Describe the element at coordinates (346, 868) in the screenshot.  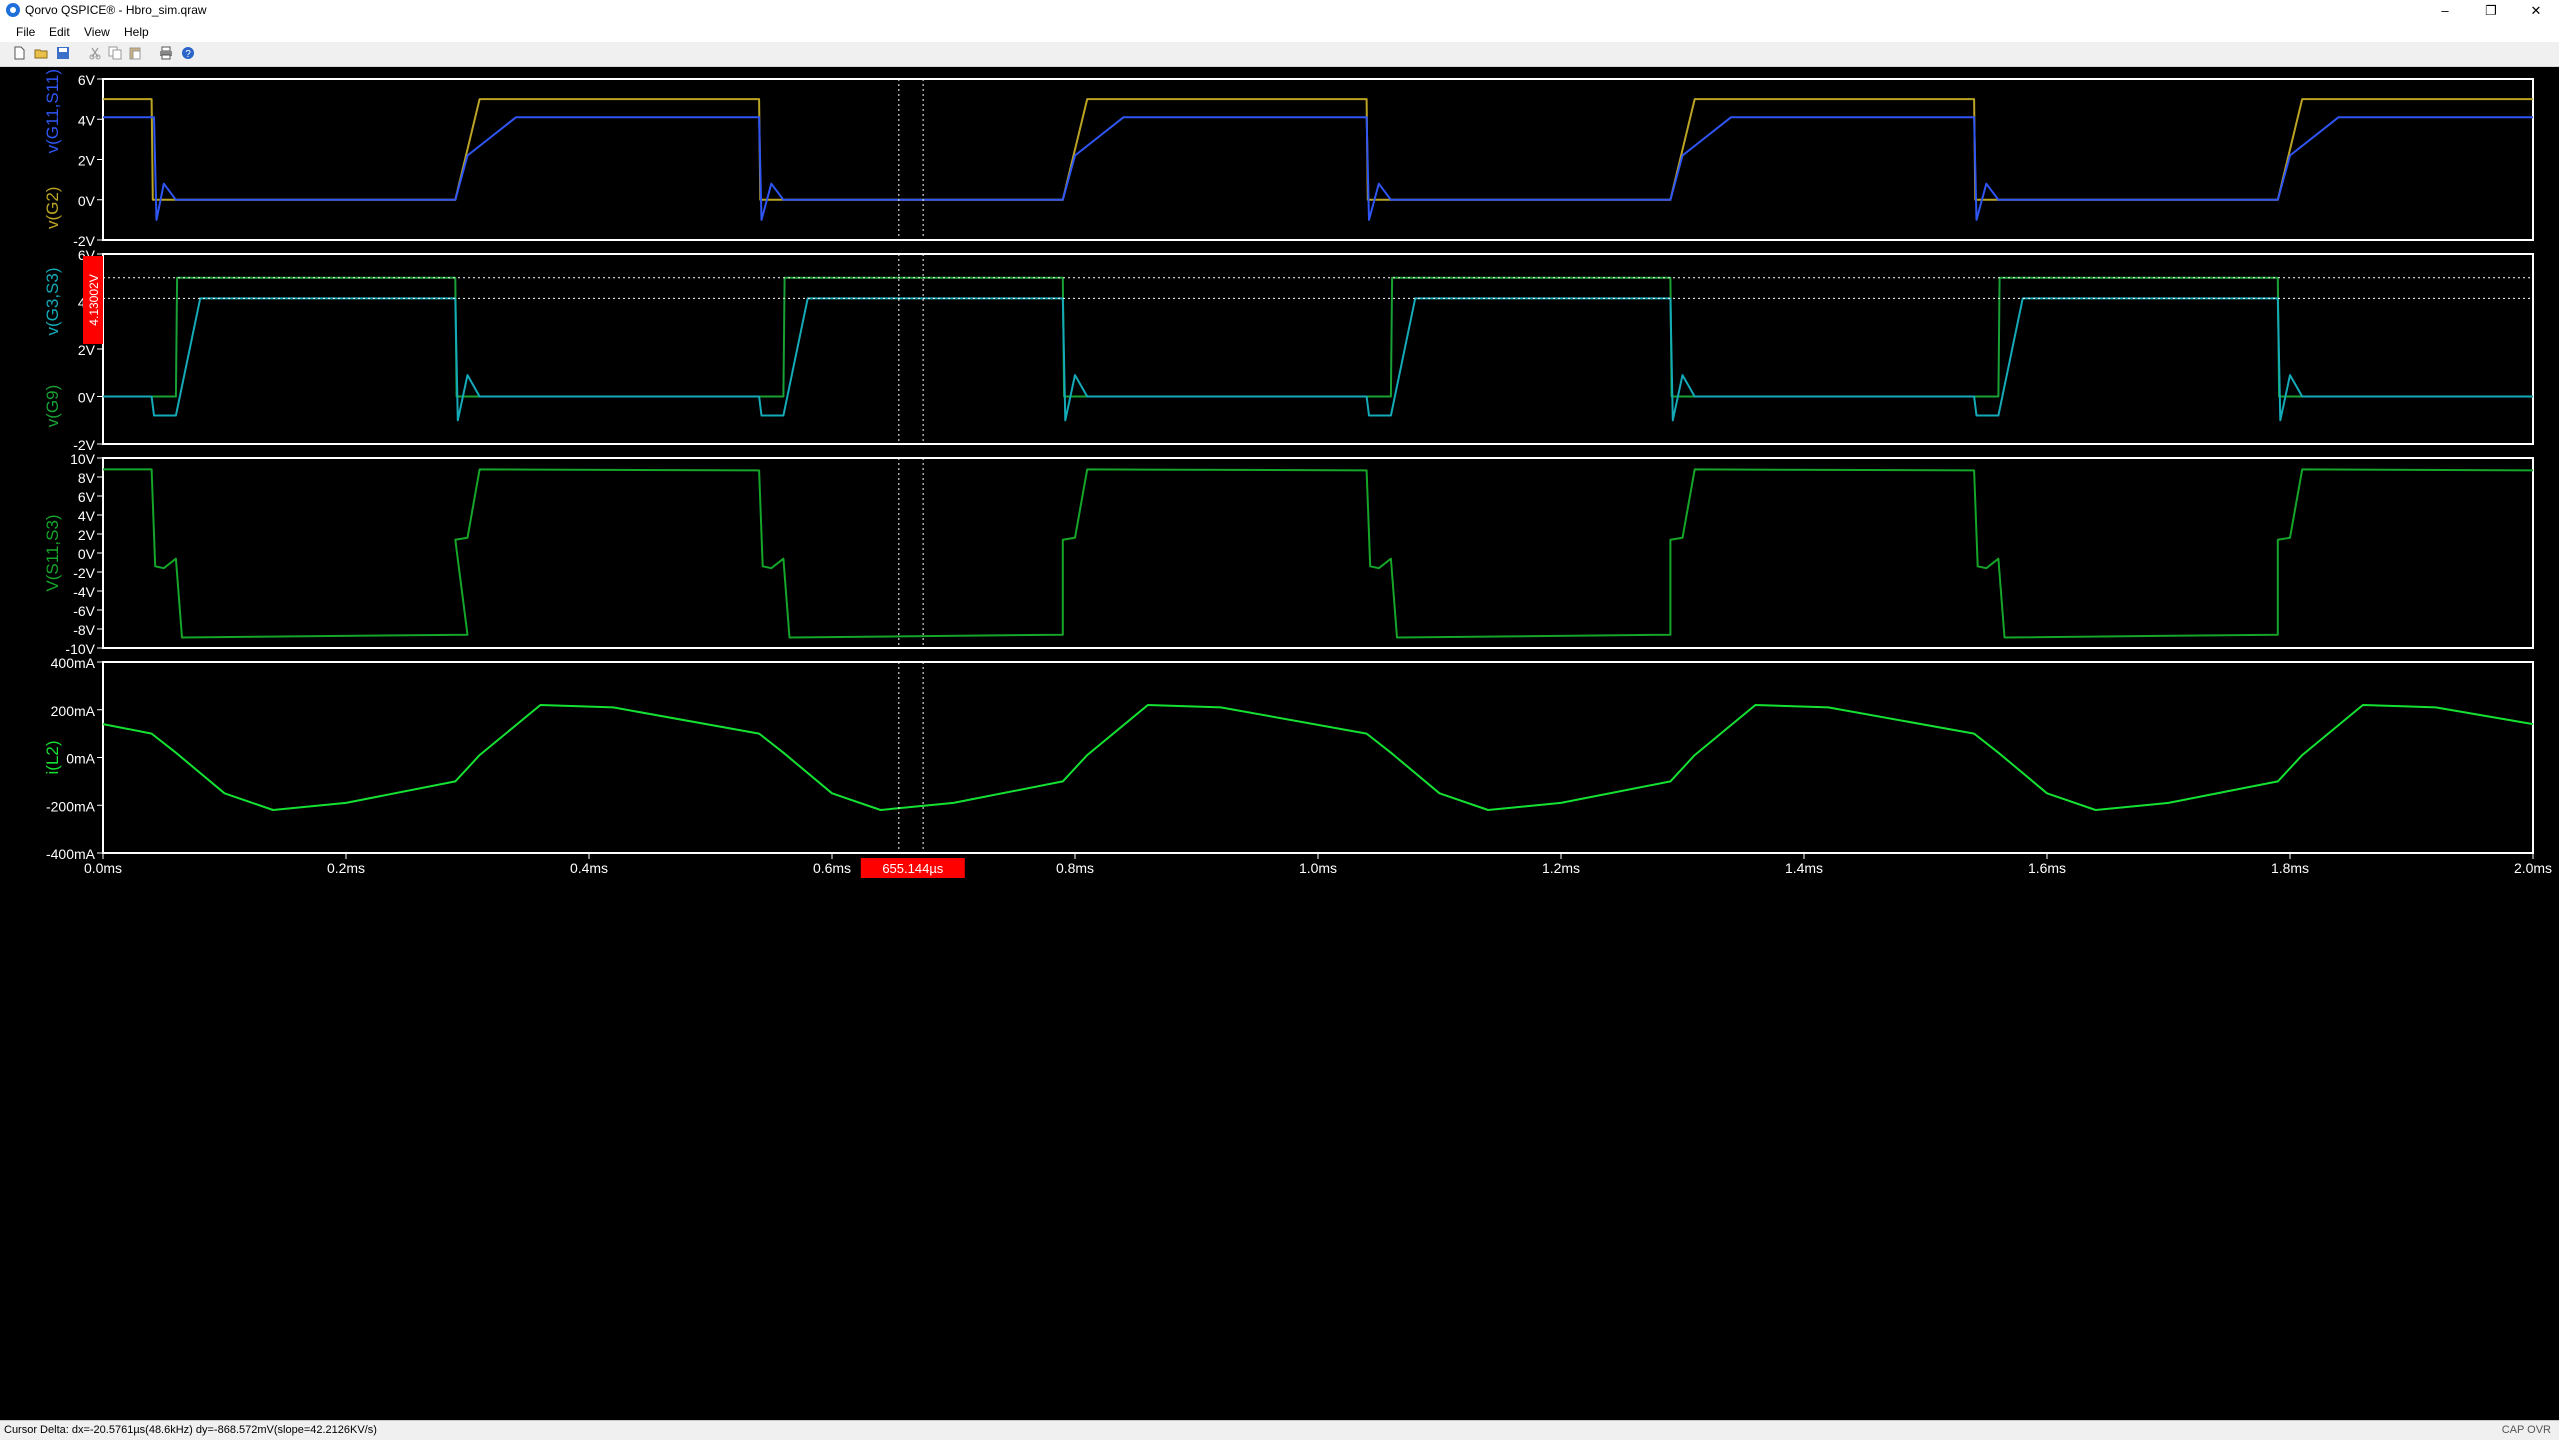
I see `x-tick-label: 0.2ms` at that location.